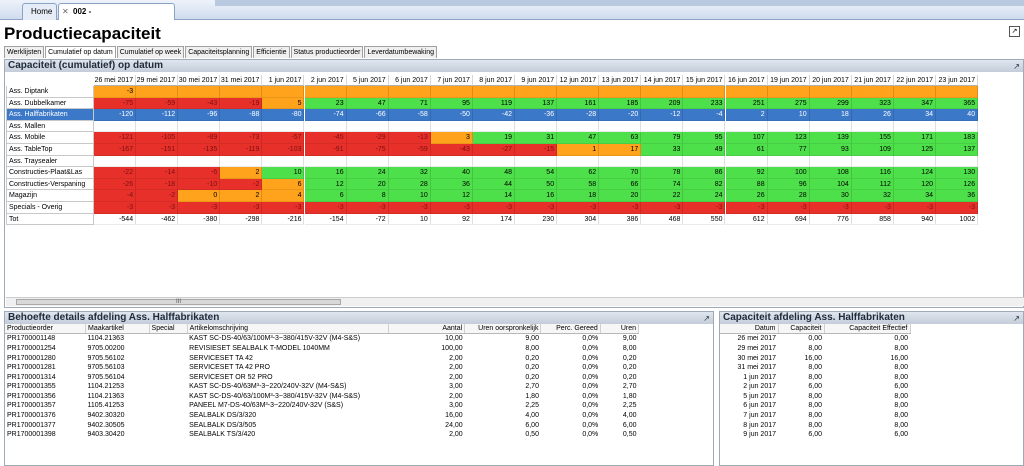  What do you see at coordinates (409, 184) in the screenshot?
I see `grid-cell: 28` at bounding box center [409, 184].